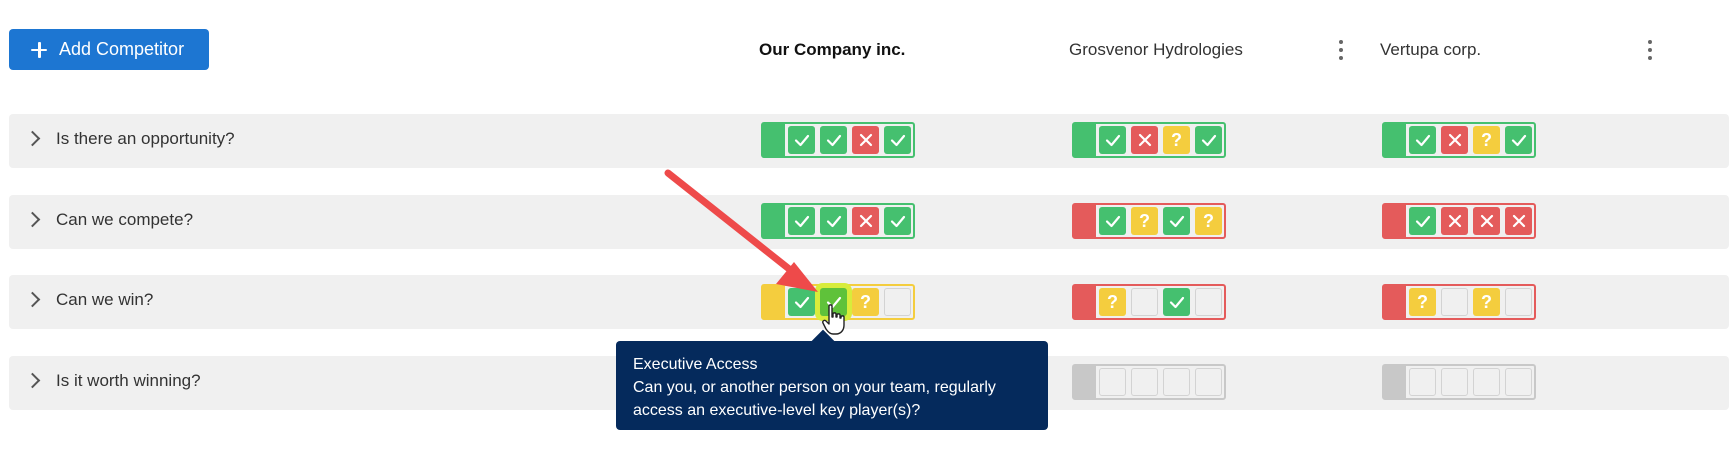 The width and height of the screenshot is (1729, 466). Describe the element at coordinates (777, 410) in the screenshot. I see `tooltip-body-line-2: access an executive-level key player(s)?` at that location.